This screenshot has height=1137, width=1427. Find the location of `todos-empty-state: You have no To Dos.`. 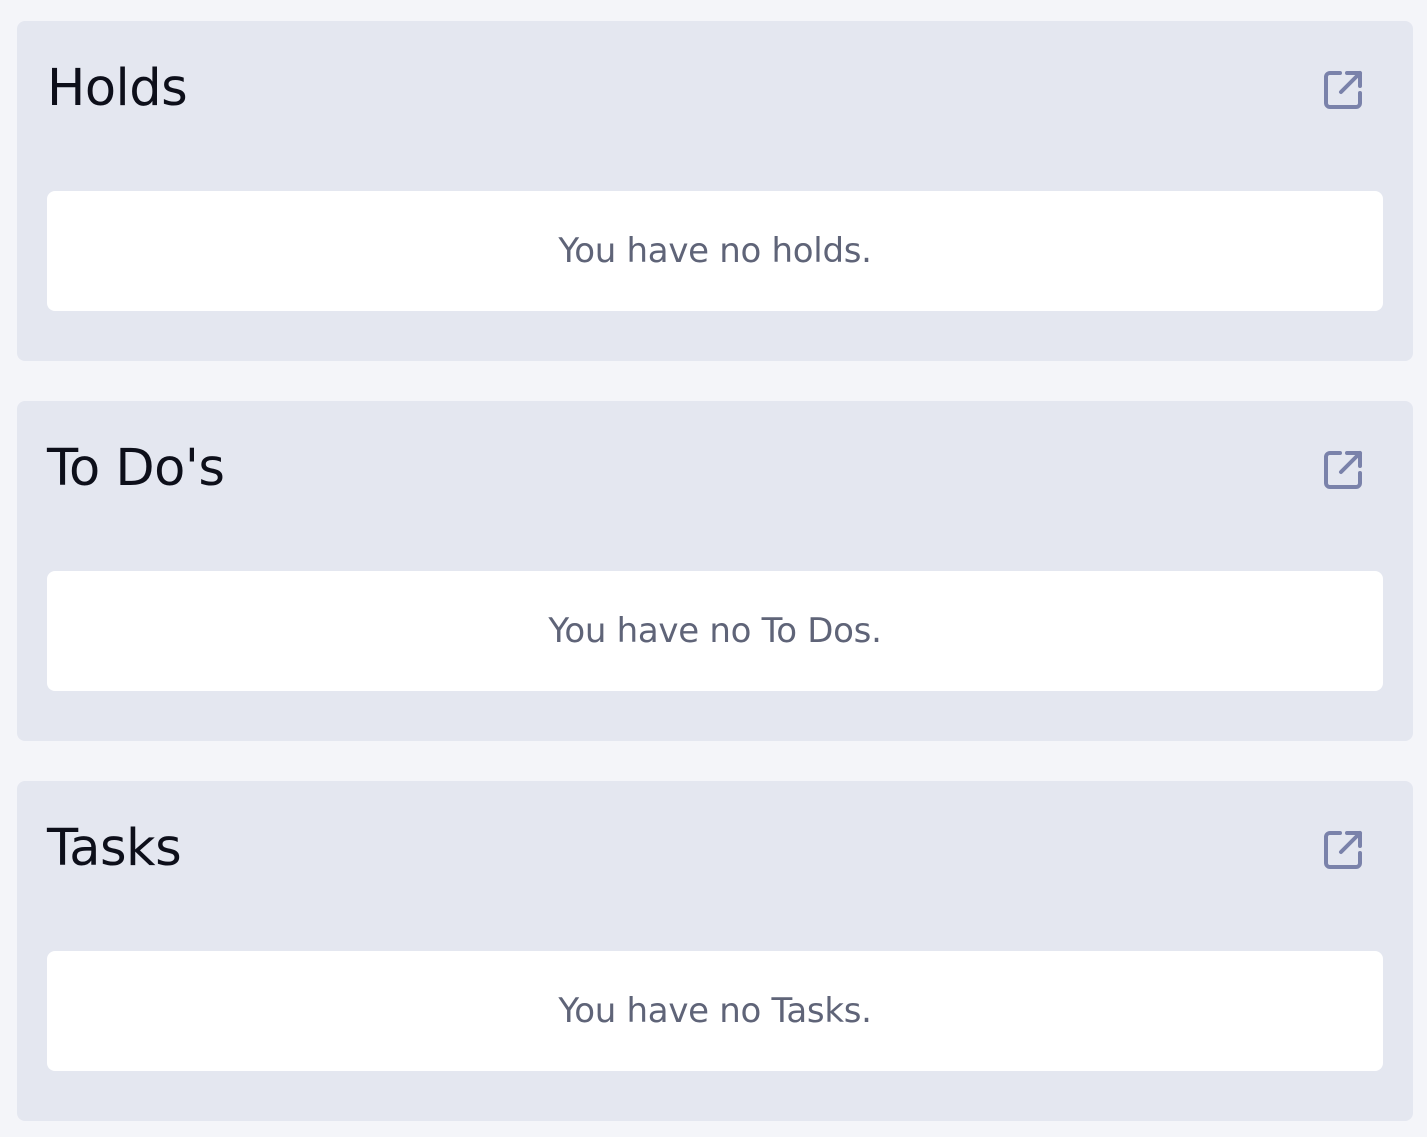

todos-empty-state: You have no To Dos. is located at coordinates (715, 631).